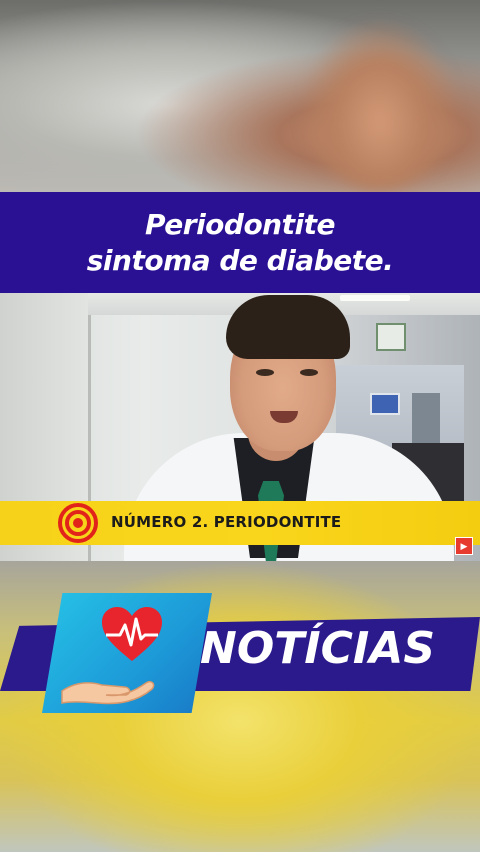  Describe the element at coordinates (240, 260) in the screenshot. I see `title-line-2: sintoma de diabete.` at that location.